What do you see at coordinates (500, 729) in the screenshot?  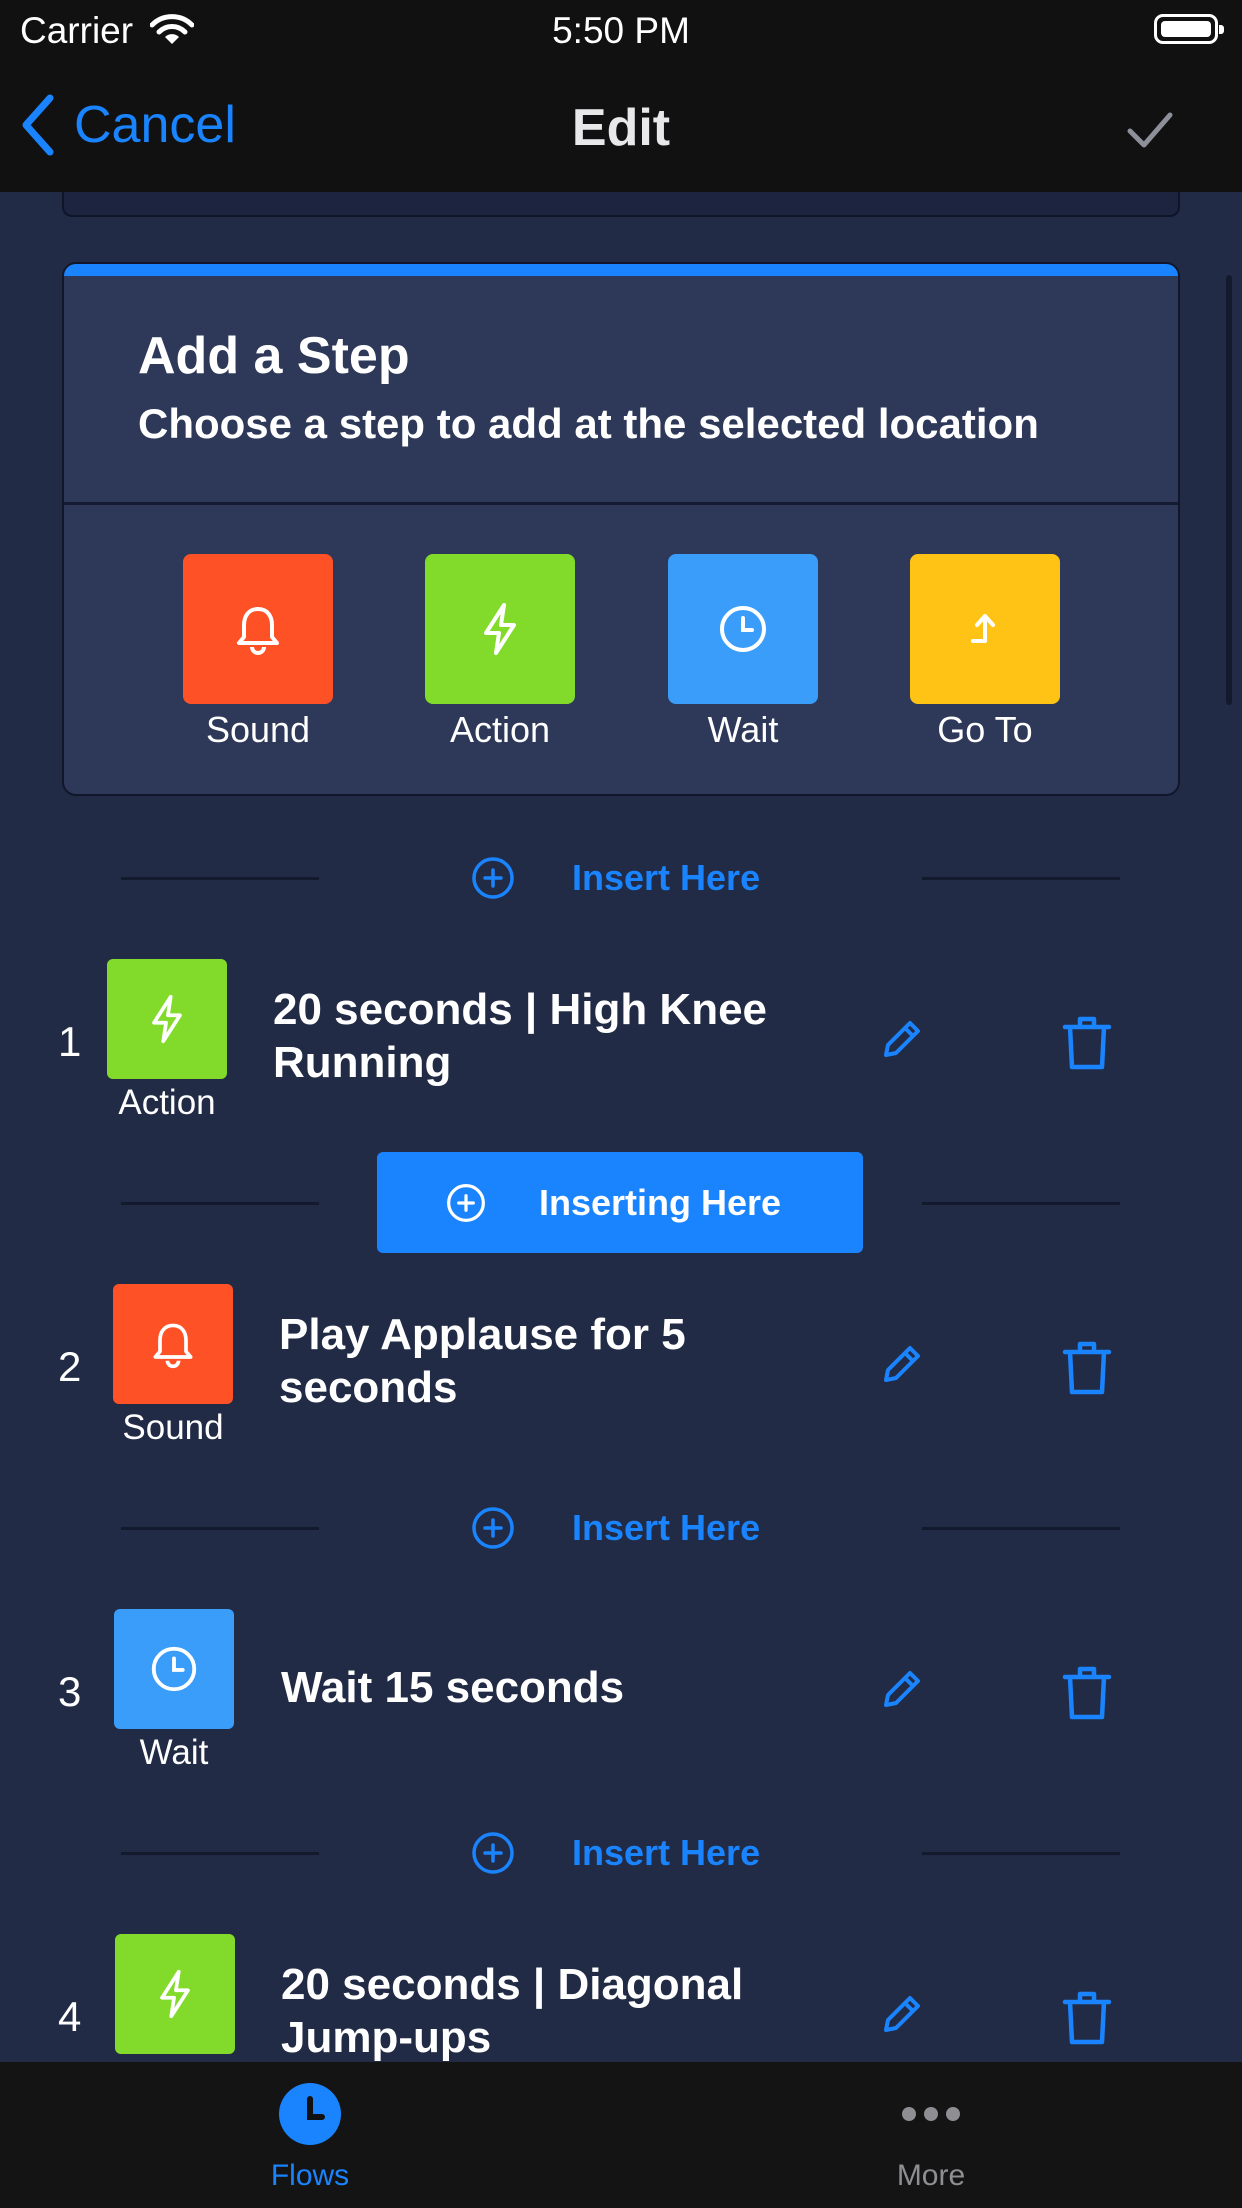 I see `action-label: Action` at bounding box center [500, 729].